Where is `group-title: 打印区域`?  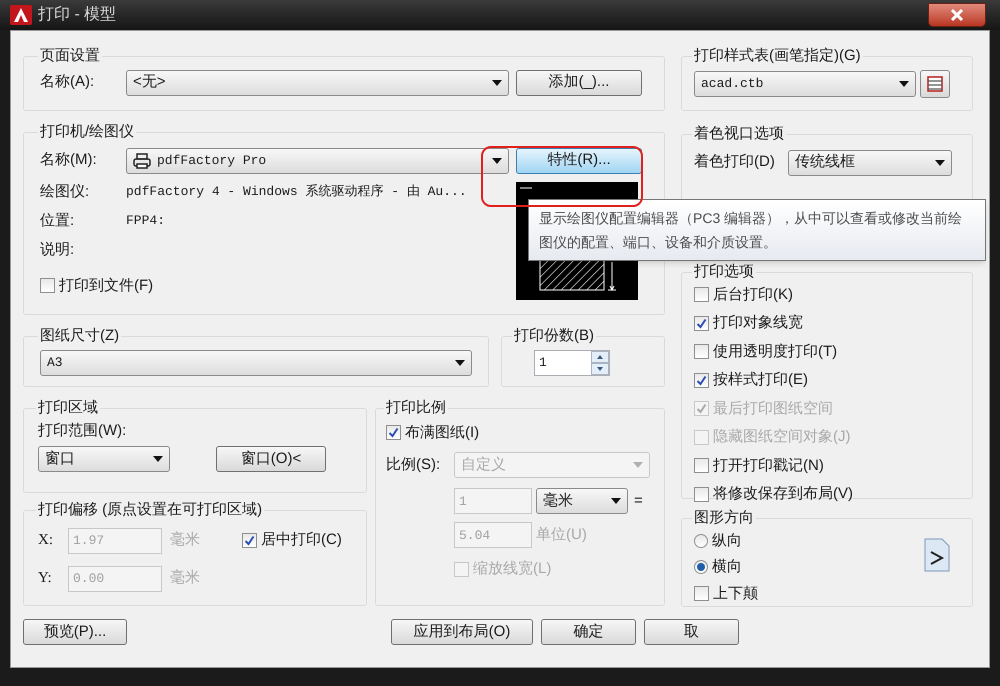
group-title: 打印区域 is located at coordinates (68, 408).